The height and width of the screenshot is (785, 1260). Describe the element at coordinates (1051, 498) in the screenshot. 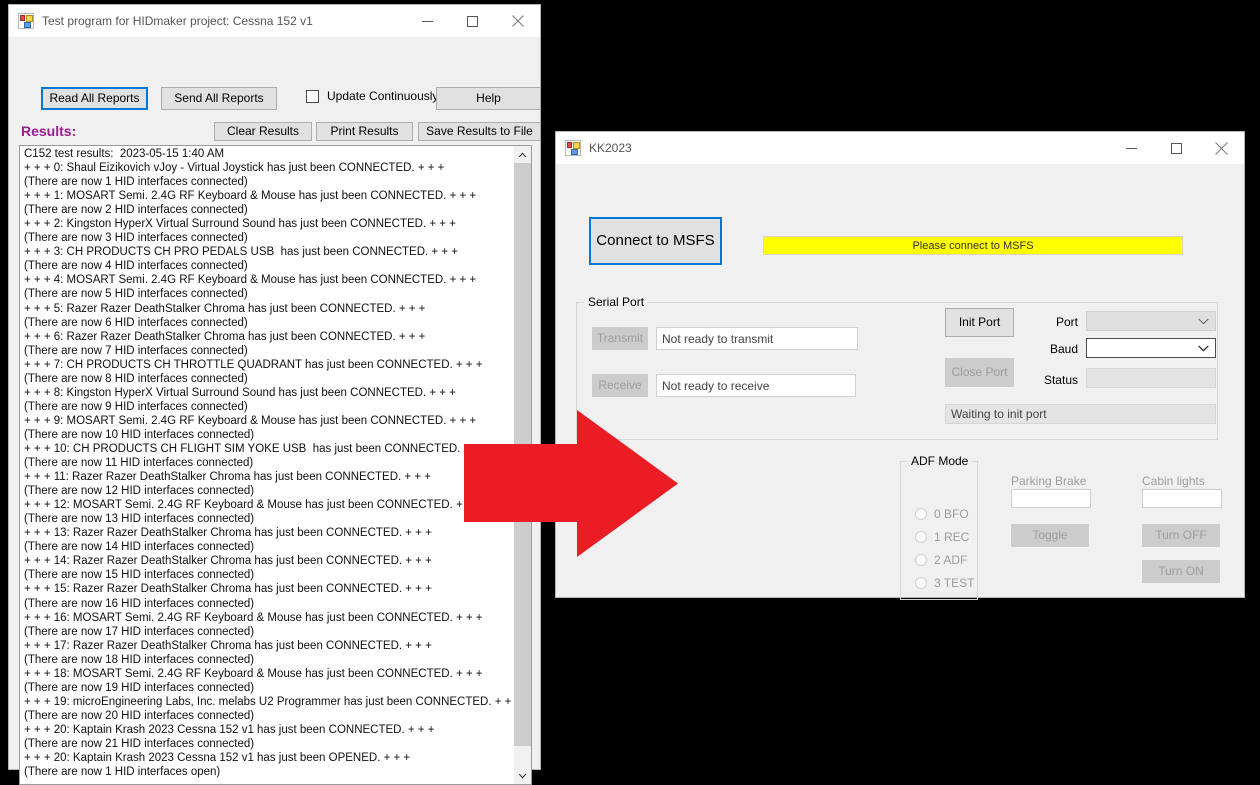

I see `parking-brake-field` at that location.